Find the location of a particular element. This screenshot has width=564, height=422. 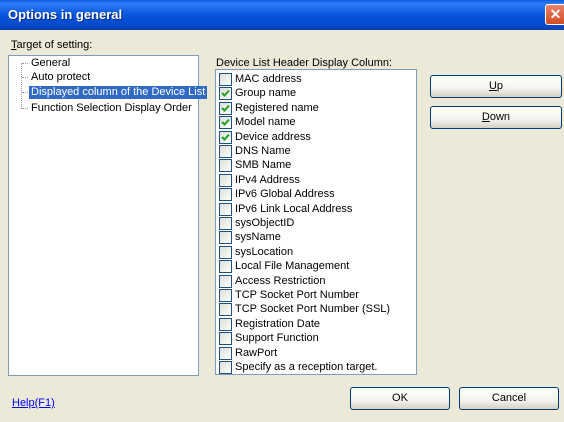

column-option-label: sysLocation is located at coordinates (264, 251).